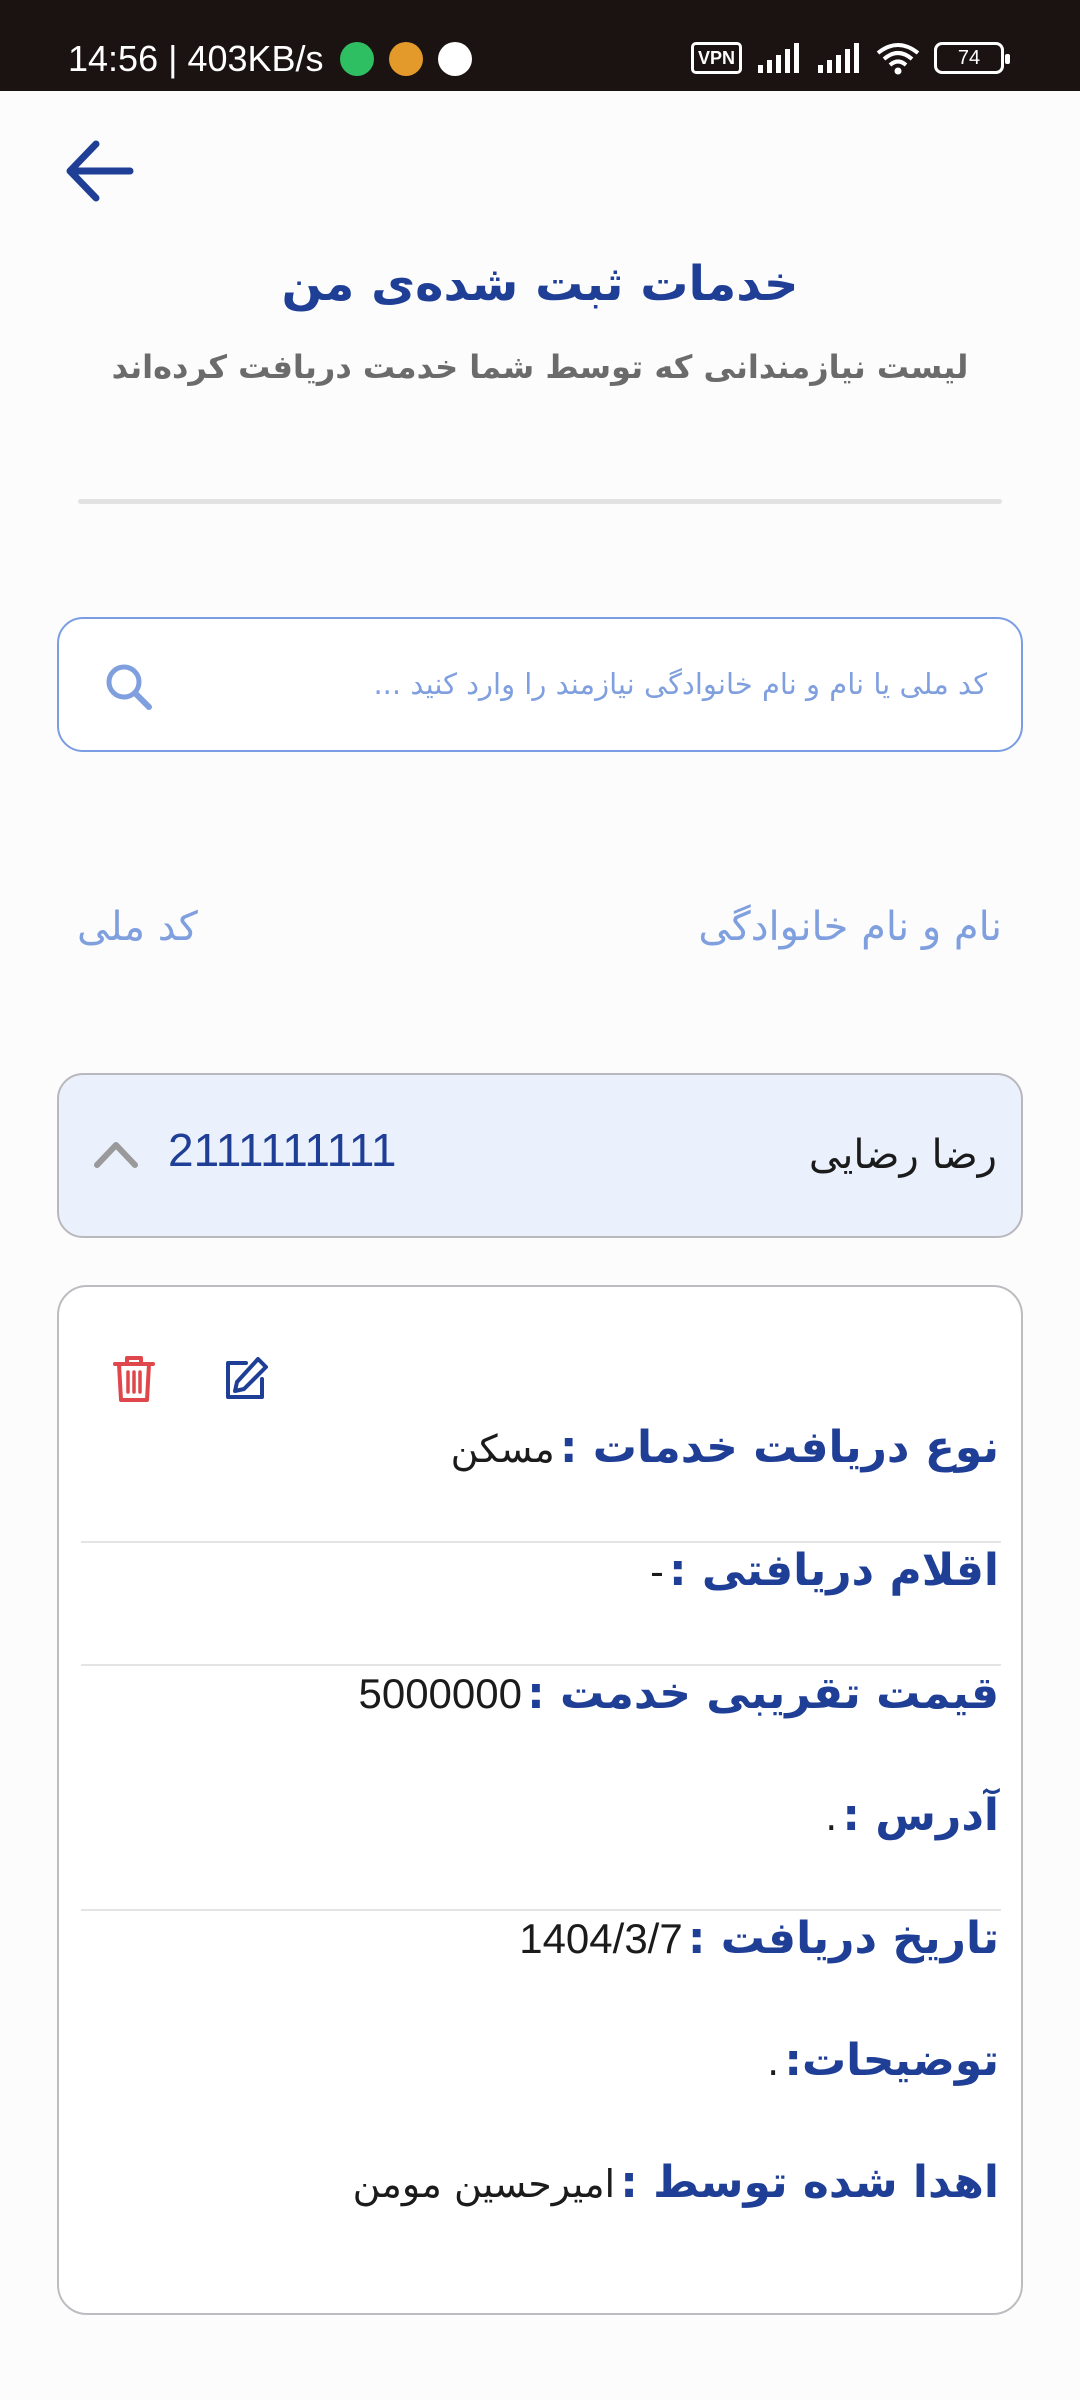 This screenshot has height=2400, width=1080. Describe the element at coordinates (282, 1150) in the screenshot. I see `record-national-code: 2111111111` at that location.